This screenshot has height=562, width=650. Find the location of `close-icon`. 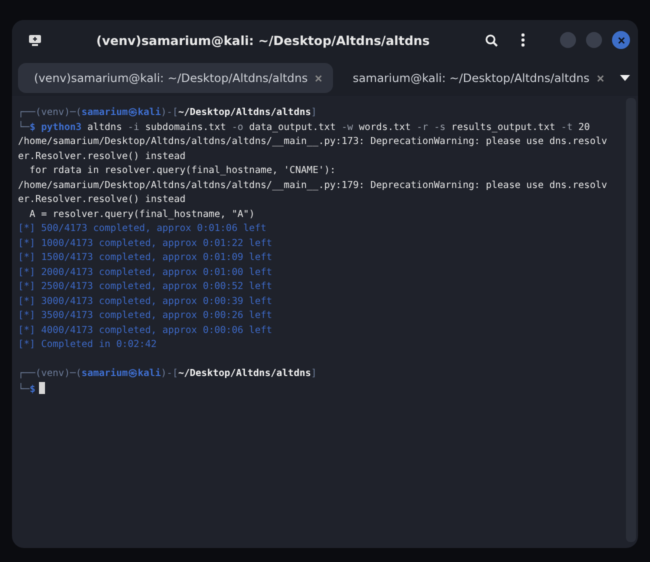

close-icon is located at coordinates (621, 40).